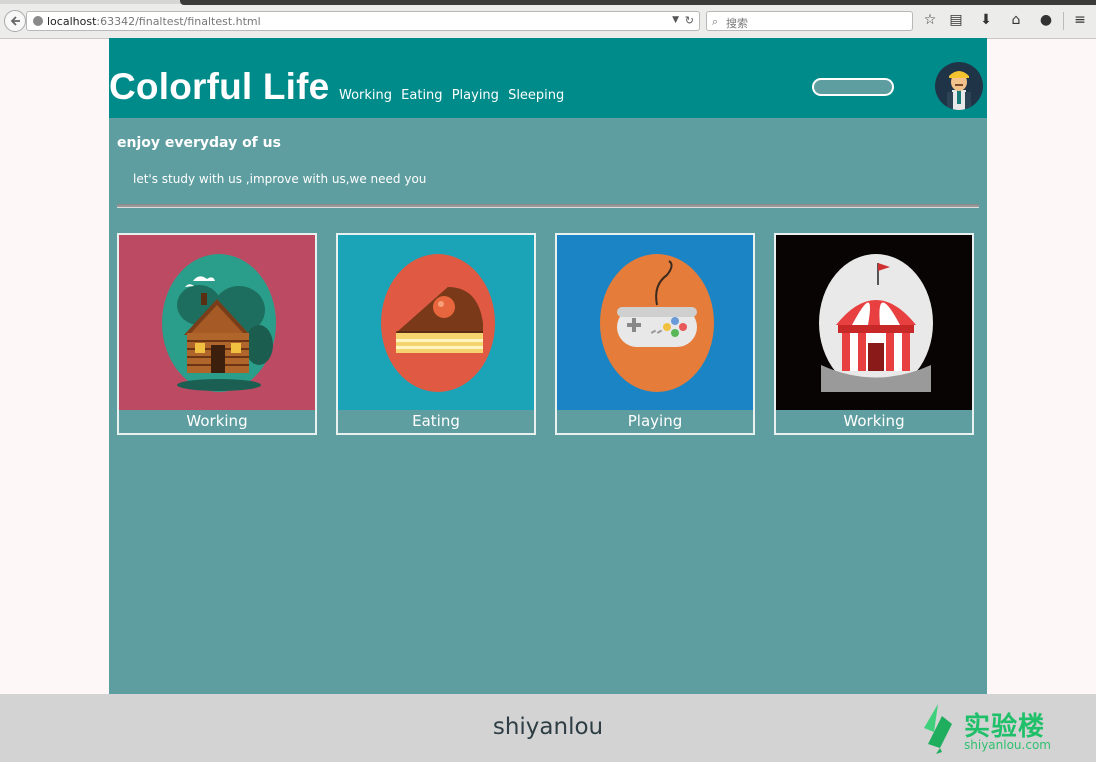 The image size is (1096, 762). Describe the element at coordinates (199, 143) in the screenshot. I see `tagline: enjoy everyday of us` at that location.